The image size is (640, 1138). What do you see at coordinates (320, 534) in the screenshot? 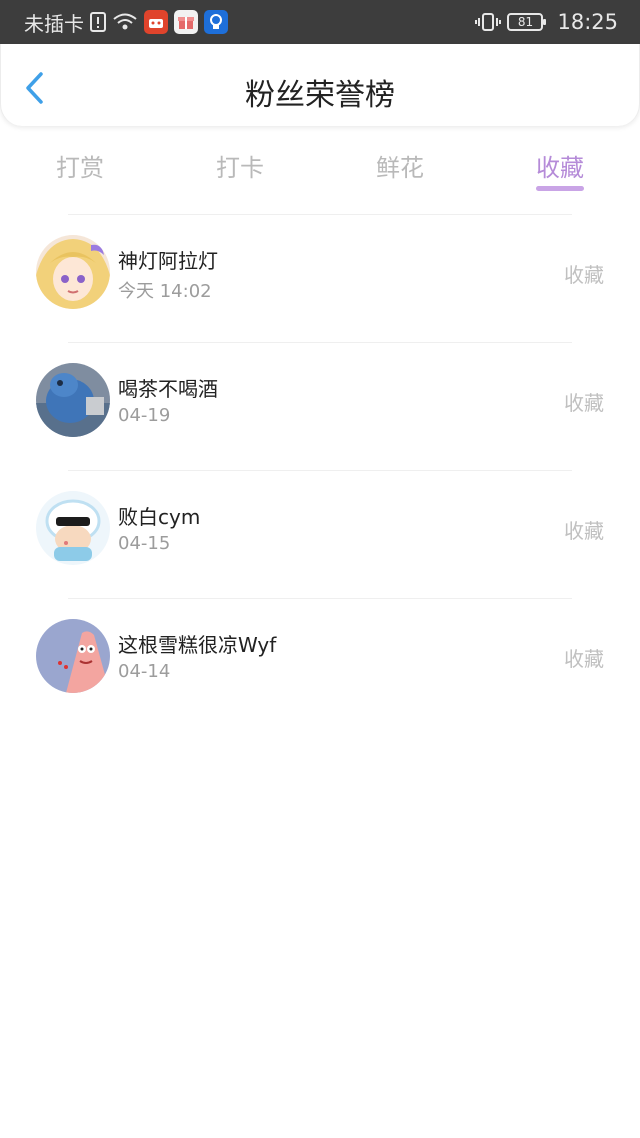
I see `list-item: 败白cym 04-15 收藏` at bounding box center [320, 534].